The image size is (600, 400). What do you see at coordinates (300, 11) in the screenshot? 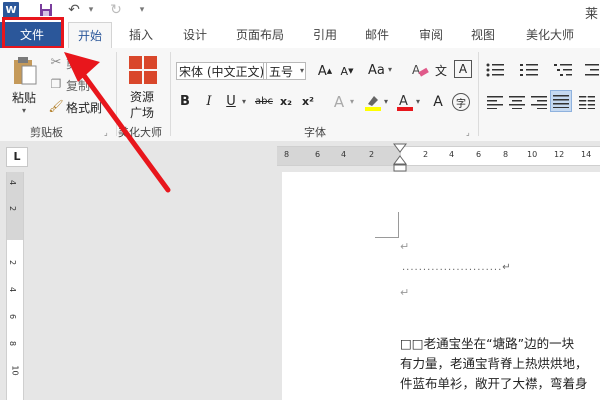
I see `title-bar: W ↶ ▾ ↻ ▾ 莱` at bounding box center [300, 11].